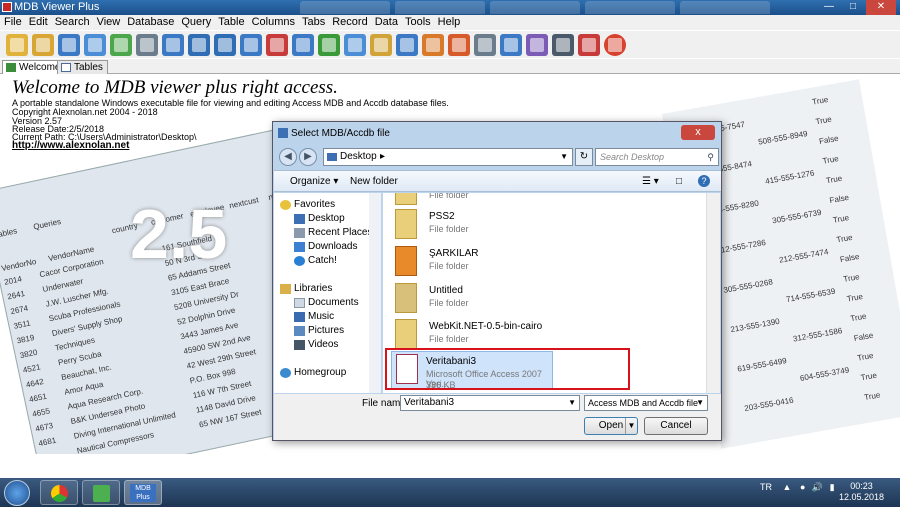 The image size is (900, 507). Describe the element at coordinates (325, 247) in the screenshot. I see `nav-downloads: Downloads` at that location.